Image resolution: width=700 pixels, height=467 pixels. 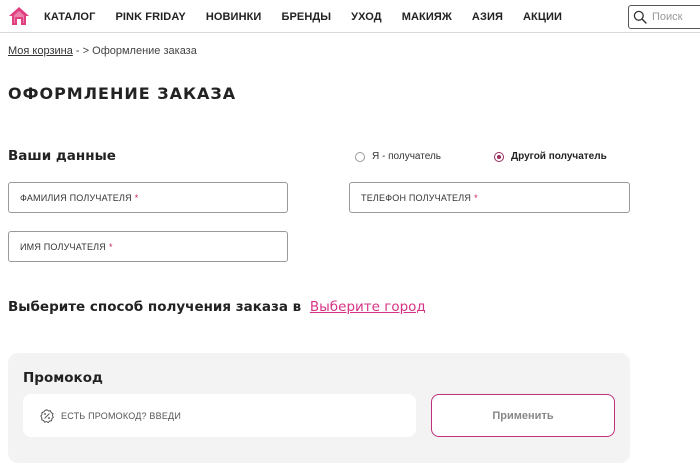 I want to click on nav-item-pink-friday: PINK FRIDAY, so click(x=150, y=17).